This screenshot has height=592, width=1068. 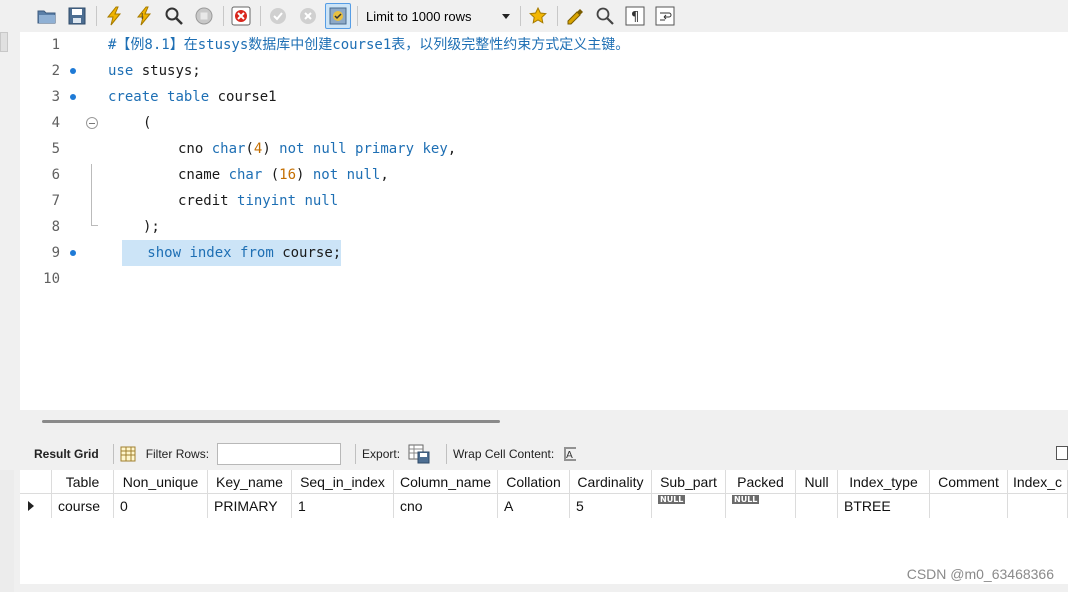 I want to click on column-header: Non_unique, so click(x=161, y=482).